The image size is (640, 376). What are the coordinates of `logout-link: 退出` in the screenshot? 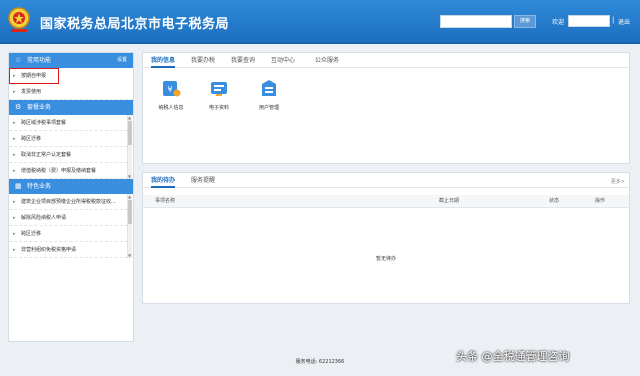 It's located at (624, 21).